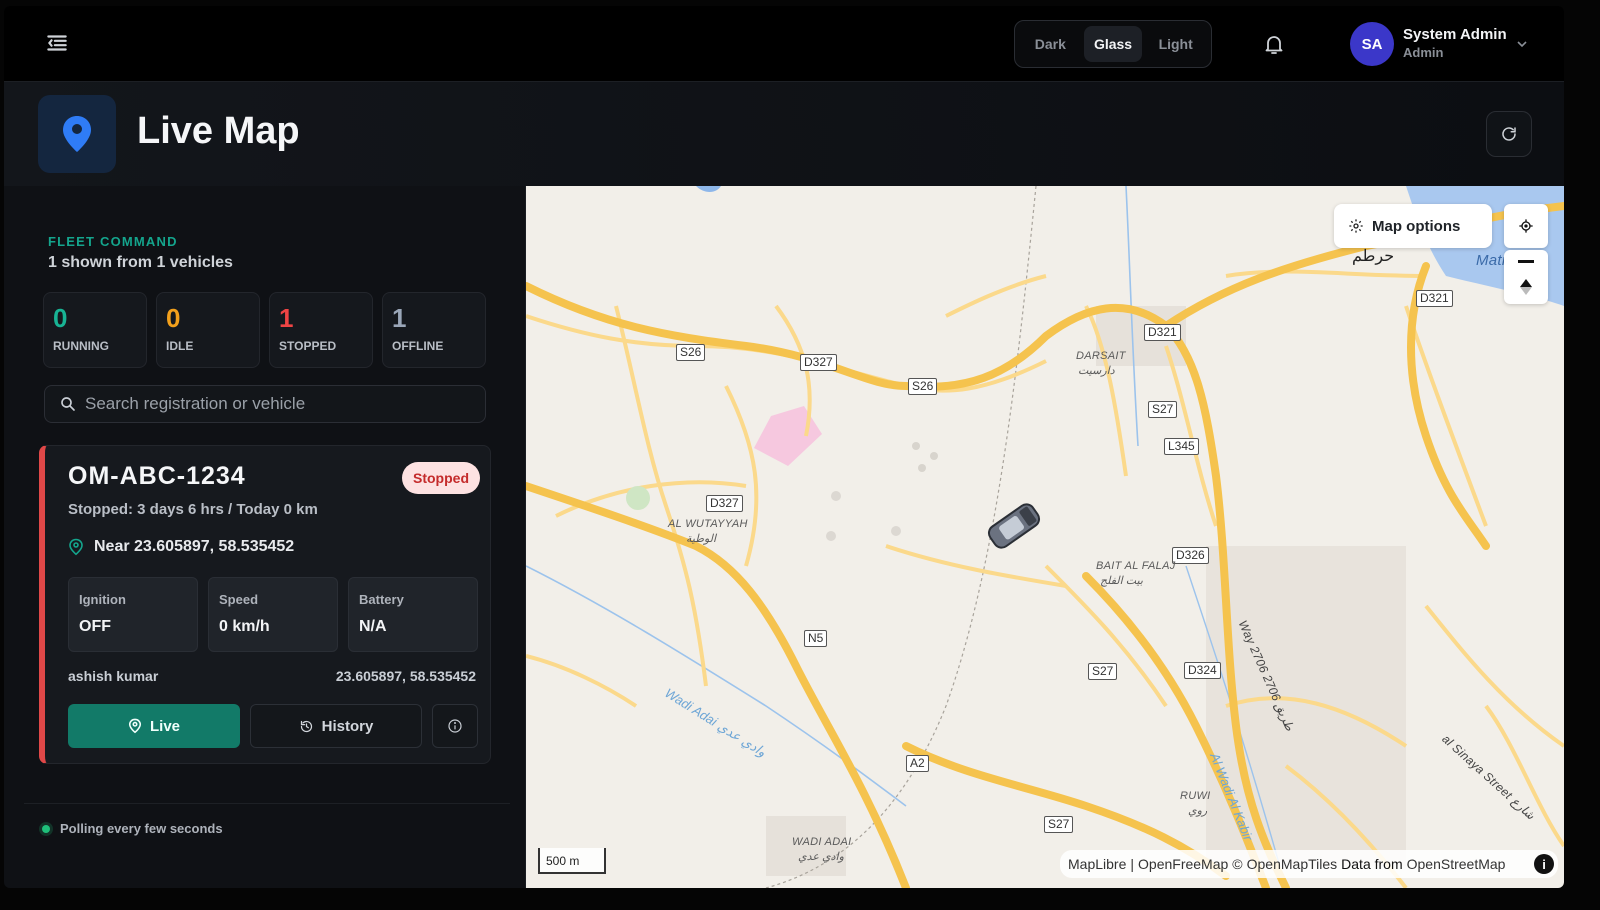 The width and height of the screenshot is (1600, 910). What do you see at coordinates (286, 318) in the screenshot?
I see `stat-stopped-value: 1` at bounding box center [286, 318].